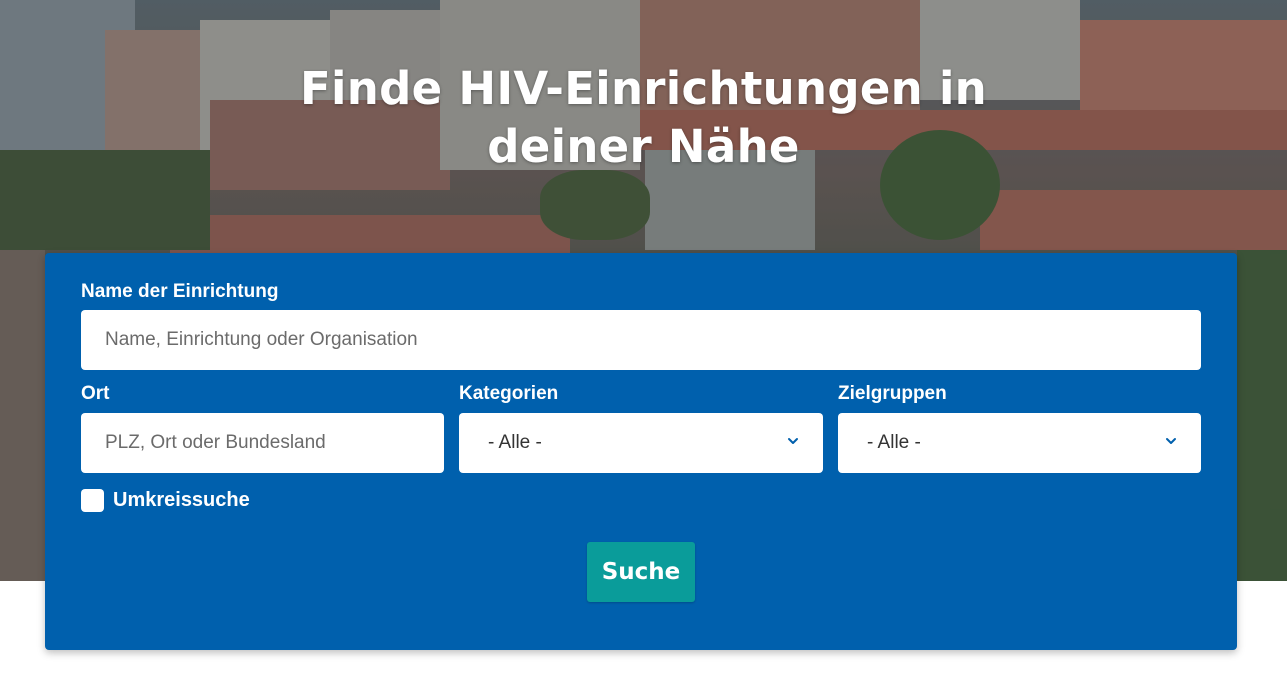  I want to click on umkreissuche-label: Umkreissuche, so click(181, 500).